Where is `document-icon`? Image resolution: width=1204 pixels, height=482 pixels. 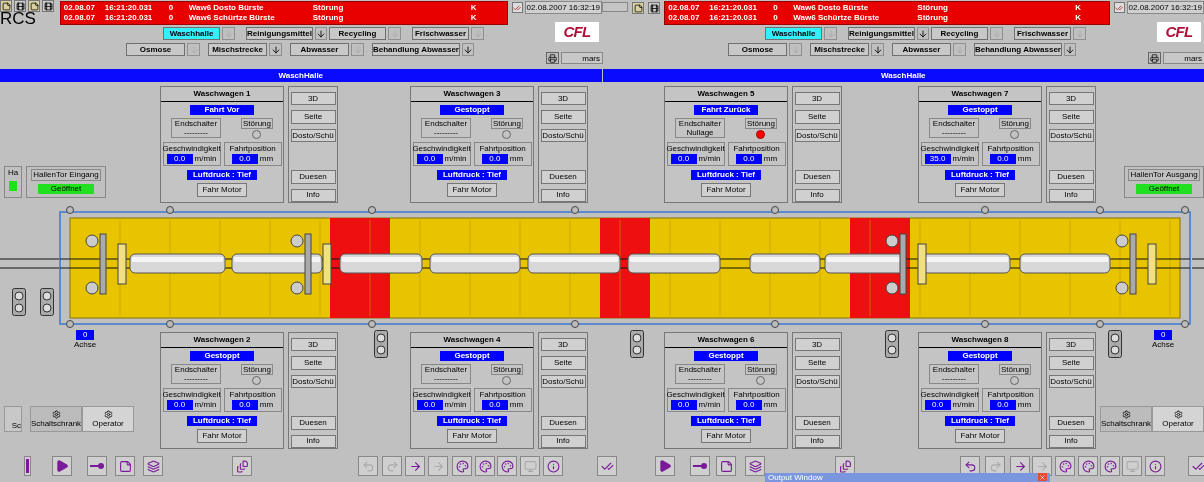 document-icon is located at coordinates (845, 466).